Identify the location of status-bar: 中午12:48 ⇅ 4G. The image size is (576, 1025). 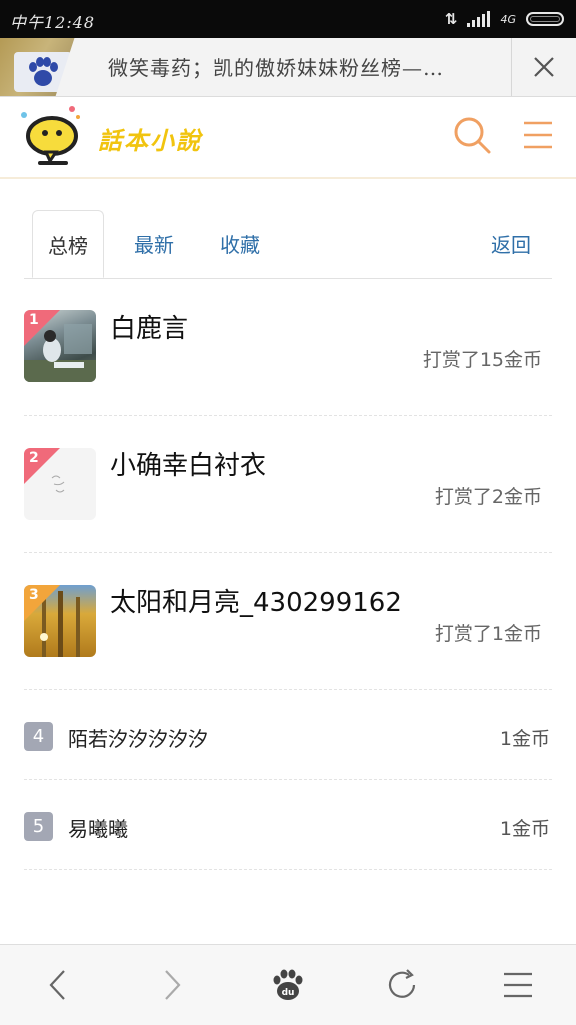
(288, 19).